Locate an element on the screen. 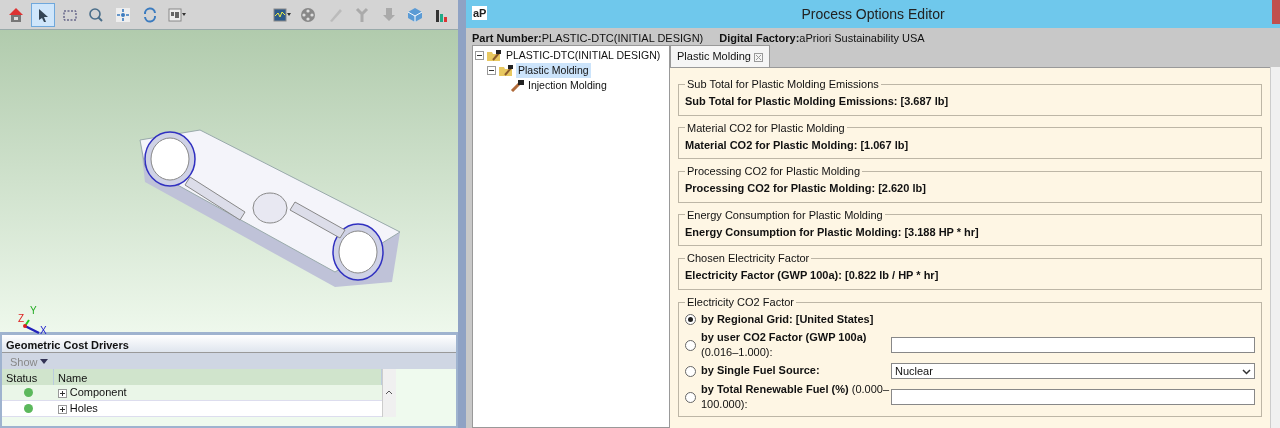 The width and height of the screenshot is (1280, 428). axis-label: X is located at coordinates (43, 331).